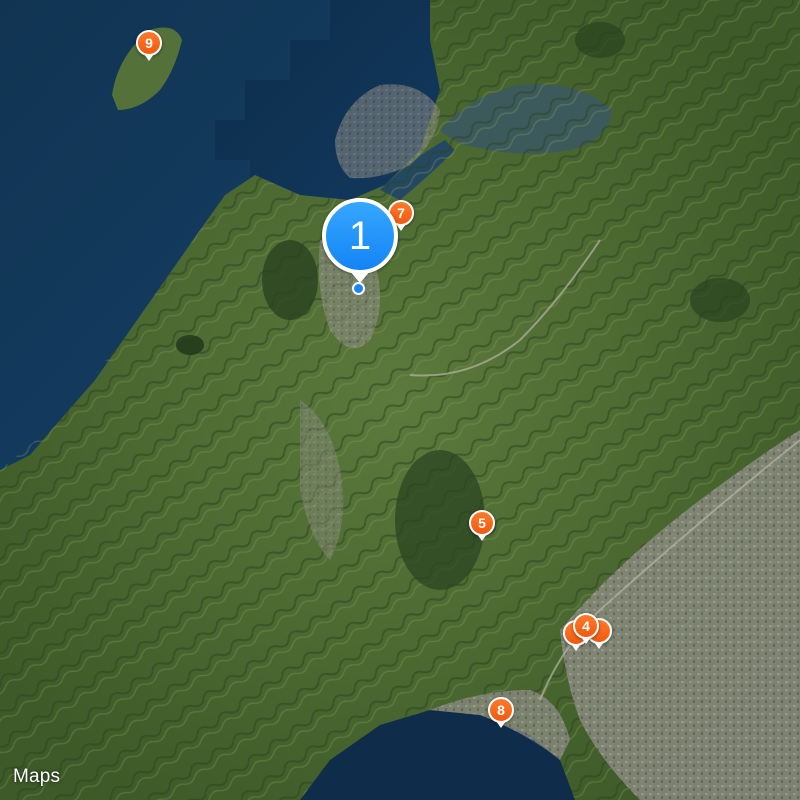 The width and height of the screenshot is (800, 800). Describe the element at coordinates (149, 43) in the screenshot. I see `marker-badge: 9` at that location.